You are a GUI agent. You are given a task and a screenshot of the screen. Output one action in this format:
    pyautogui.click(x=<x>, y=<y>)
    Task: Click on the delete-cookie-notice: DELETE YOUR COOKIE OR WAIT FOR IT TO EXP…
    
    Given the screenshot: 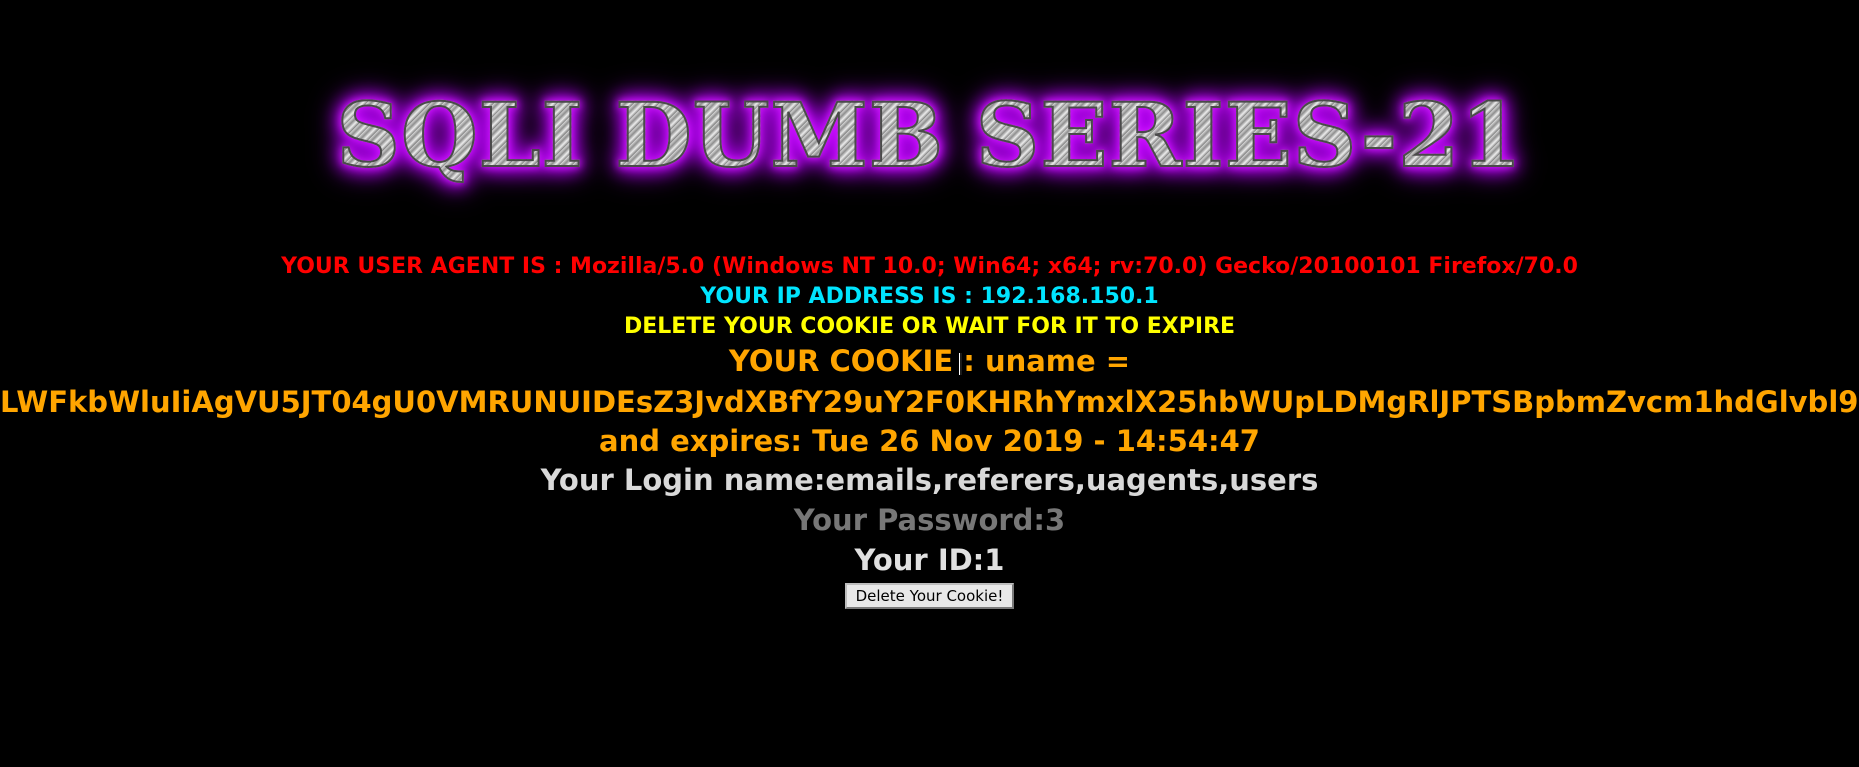 What is the action you would take?
    pyautogui.click(x=929, y=326)
    